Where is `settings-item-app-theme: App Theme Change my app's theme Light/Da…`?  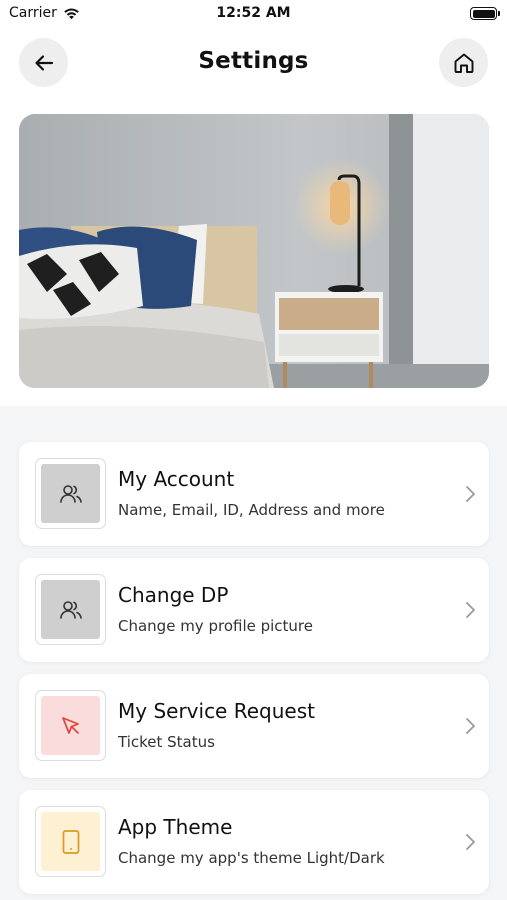
settings-item-app-theme: App Theme Change my app's theme Light/Da… is located at coordinates (254, 842).